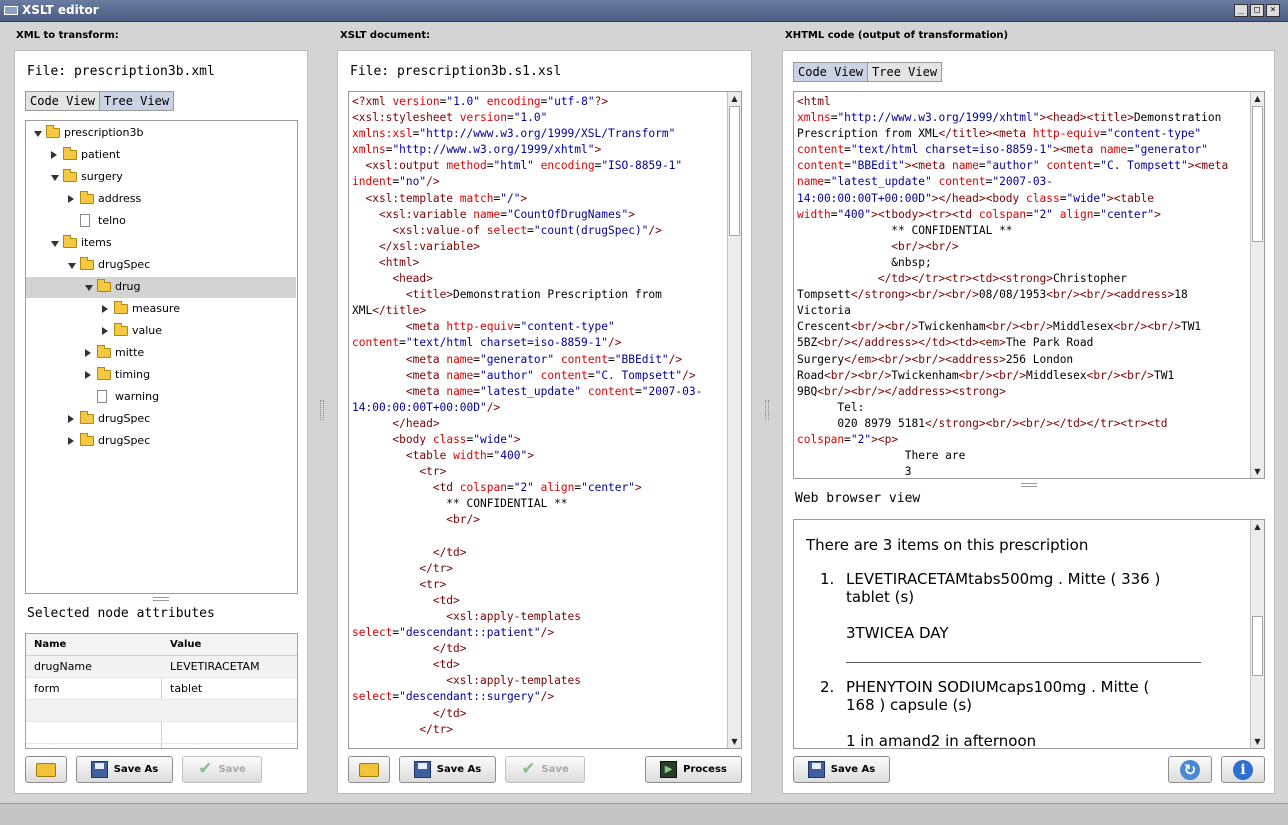 The image size is (1288, 825). What do you see at coordinates (102, 176) in the screenshot?
I see `tree-node-label: surgery` at bounding box center [102, 176].